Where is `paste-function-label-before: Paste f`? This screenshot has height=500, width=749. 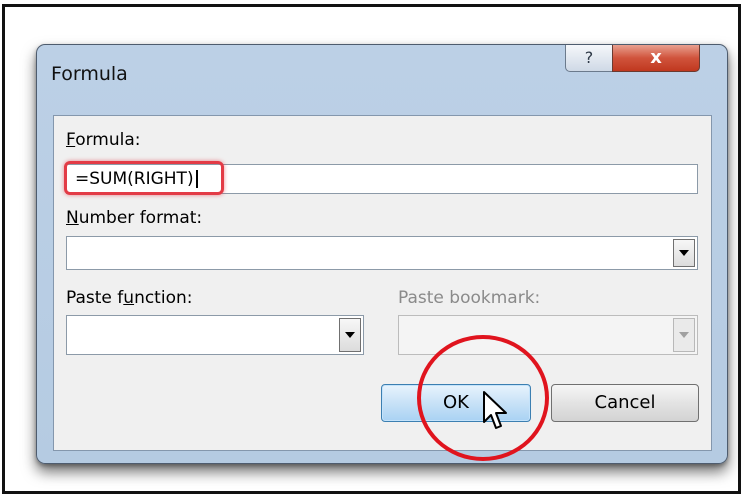
paste-function-label-before: Paste f is located at coordinates (95, 298).